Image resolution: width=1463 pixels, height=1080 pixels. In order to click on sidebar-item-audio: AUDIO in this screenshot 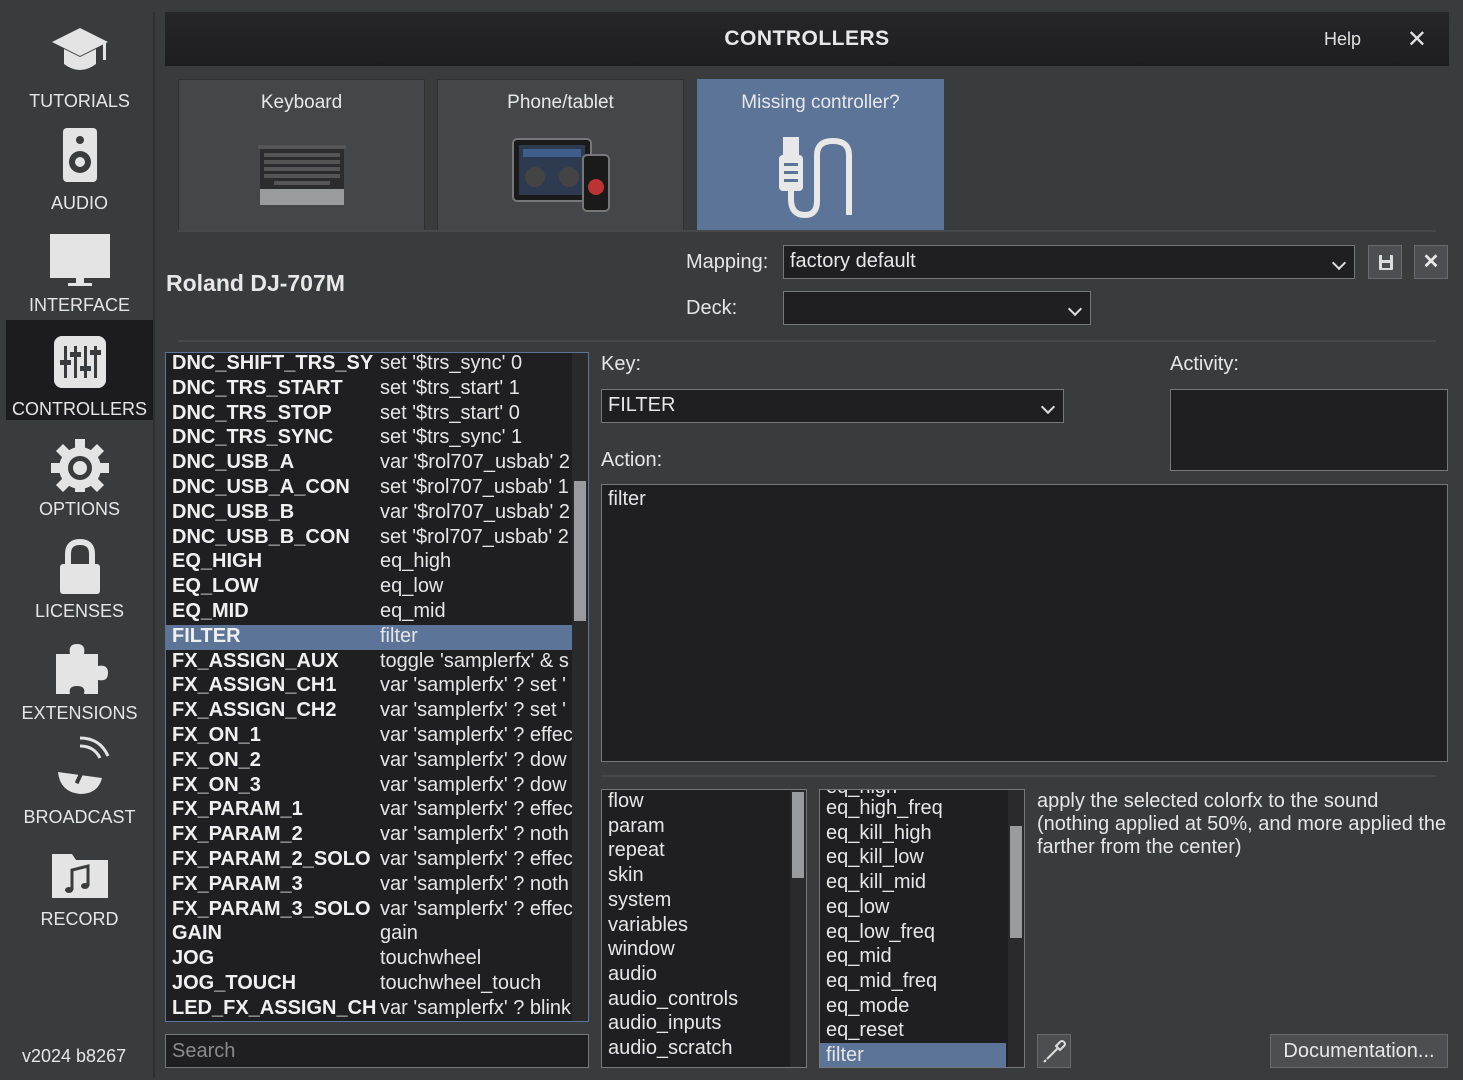, I will do `click(79, 166)`.